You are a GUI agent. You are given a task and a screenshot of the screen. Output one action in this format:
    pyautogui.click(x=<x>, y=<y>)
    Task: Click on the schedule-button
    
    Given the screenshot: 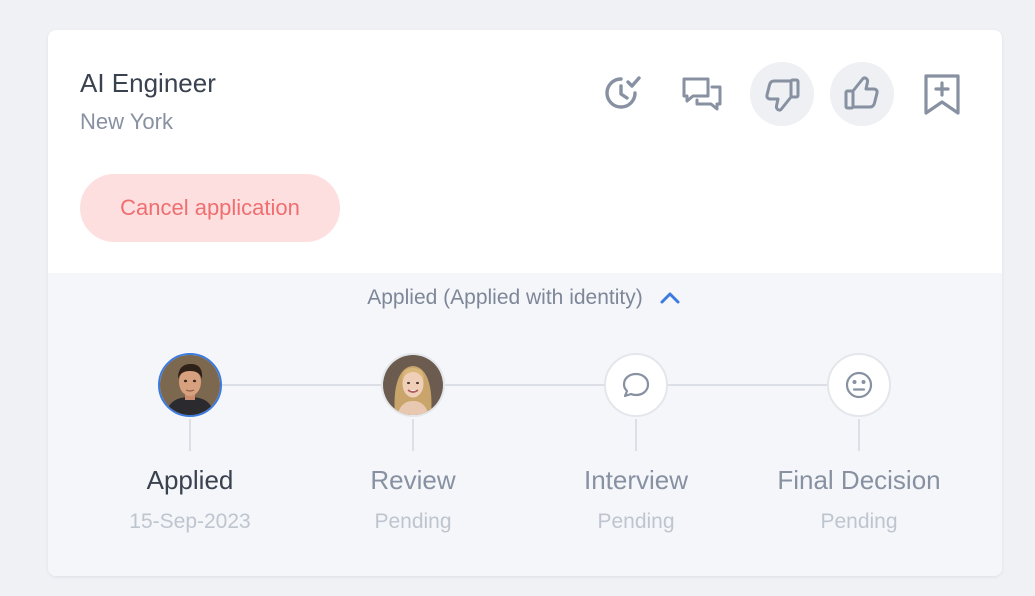 What is the action you would take?
    pyautogui.click(x=622, y=94)
    